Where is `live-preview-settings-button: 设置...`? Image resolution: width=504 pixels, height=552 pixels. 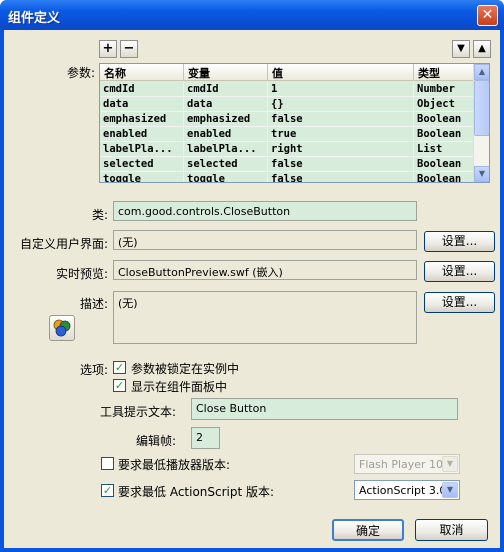 live-preview-settings-button: 设置... is located at coordinates (459, 271).